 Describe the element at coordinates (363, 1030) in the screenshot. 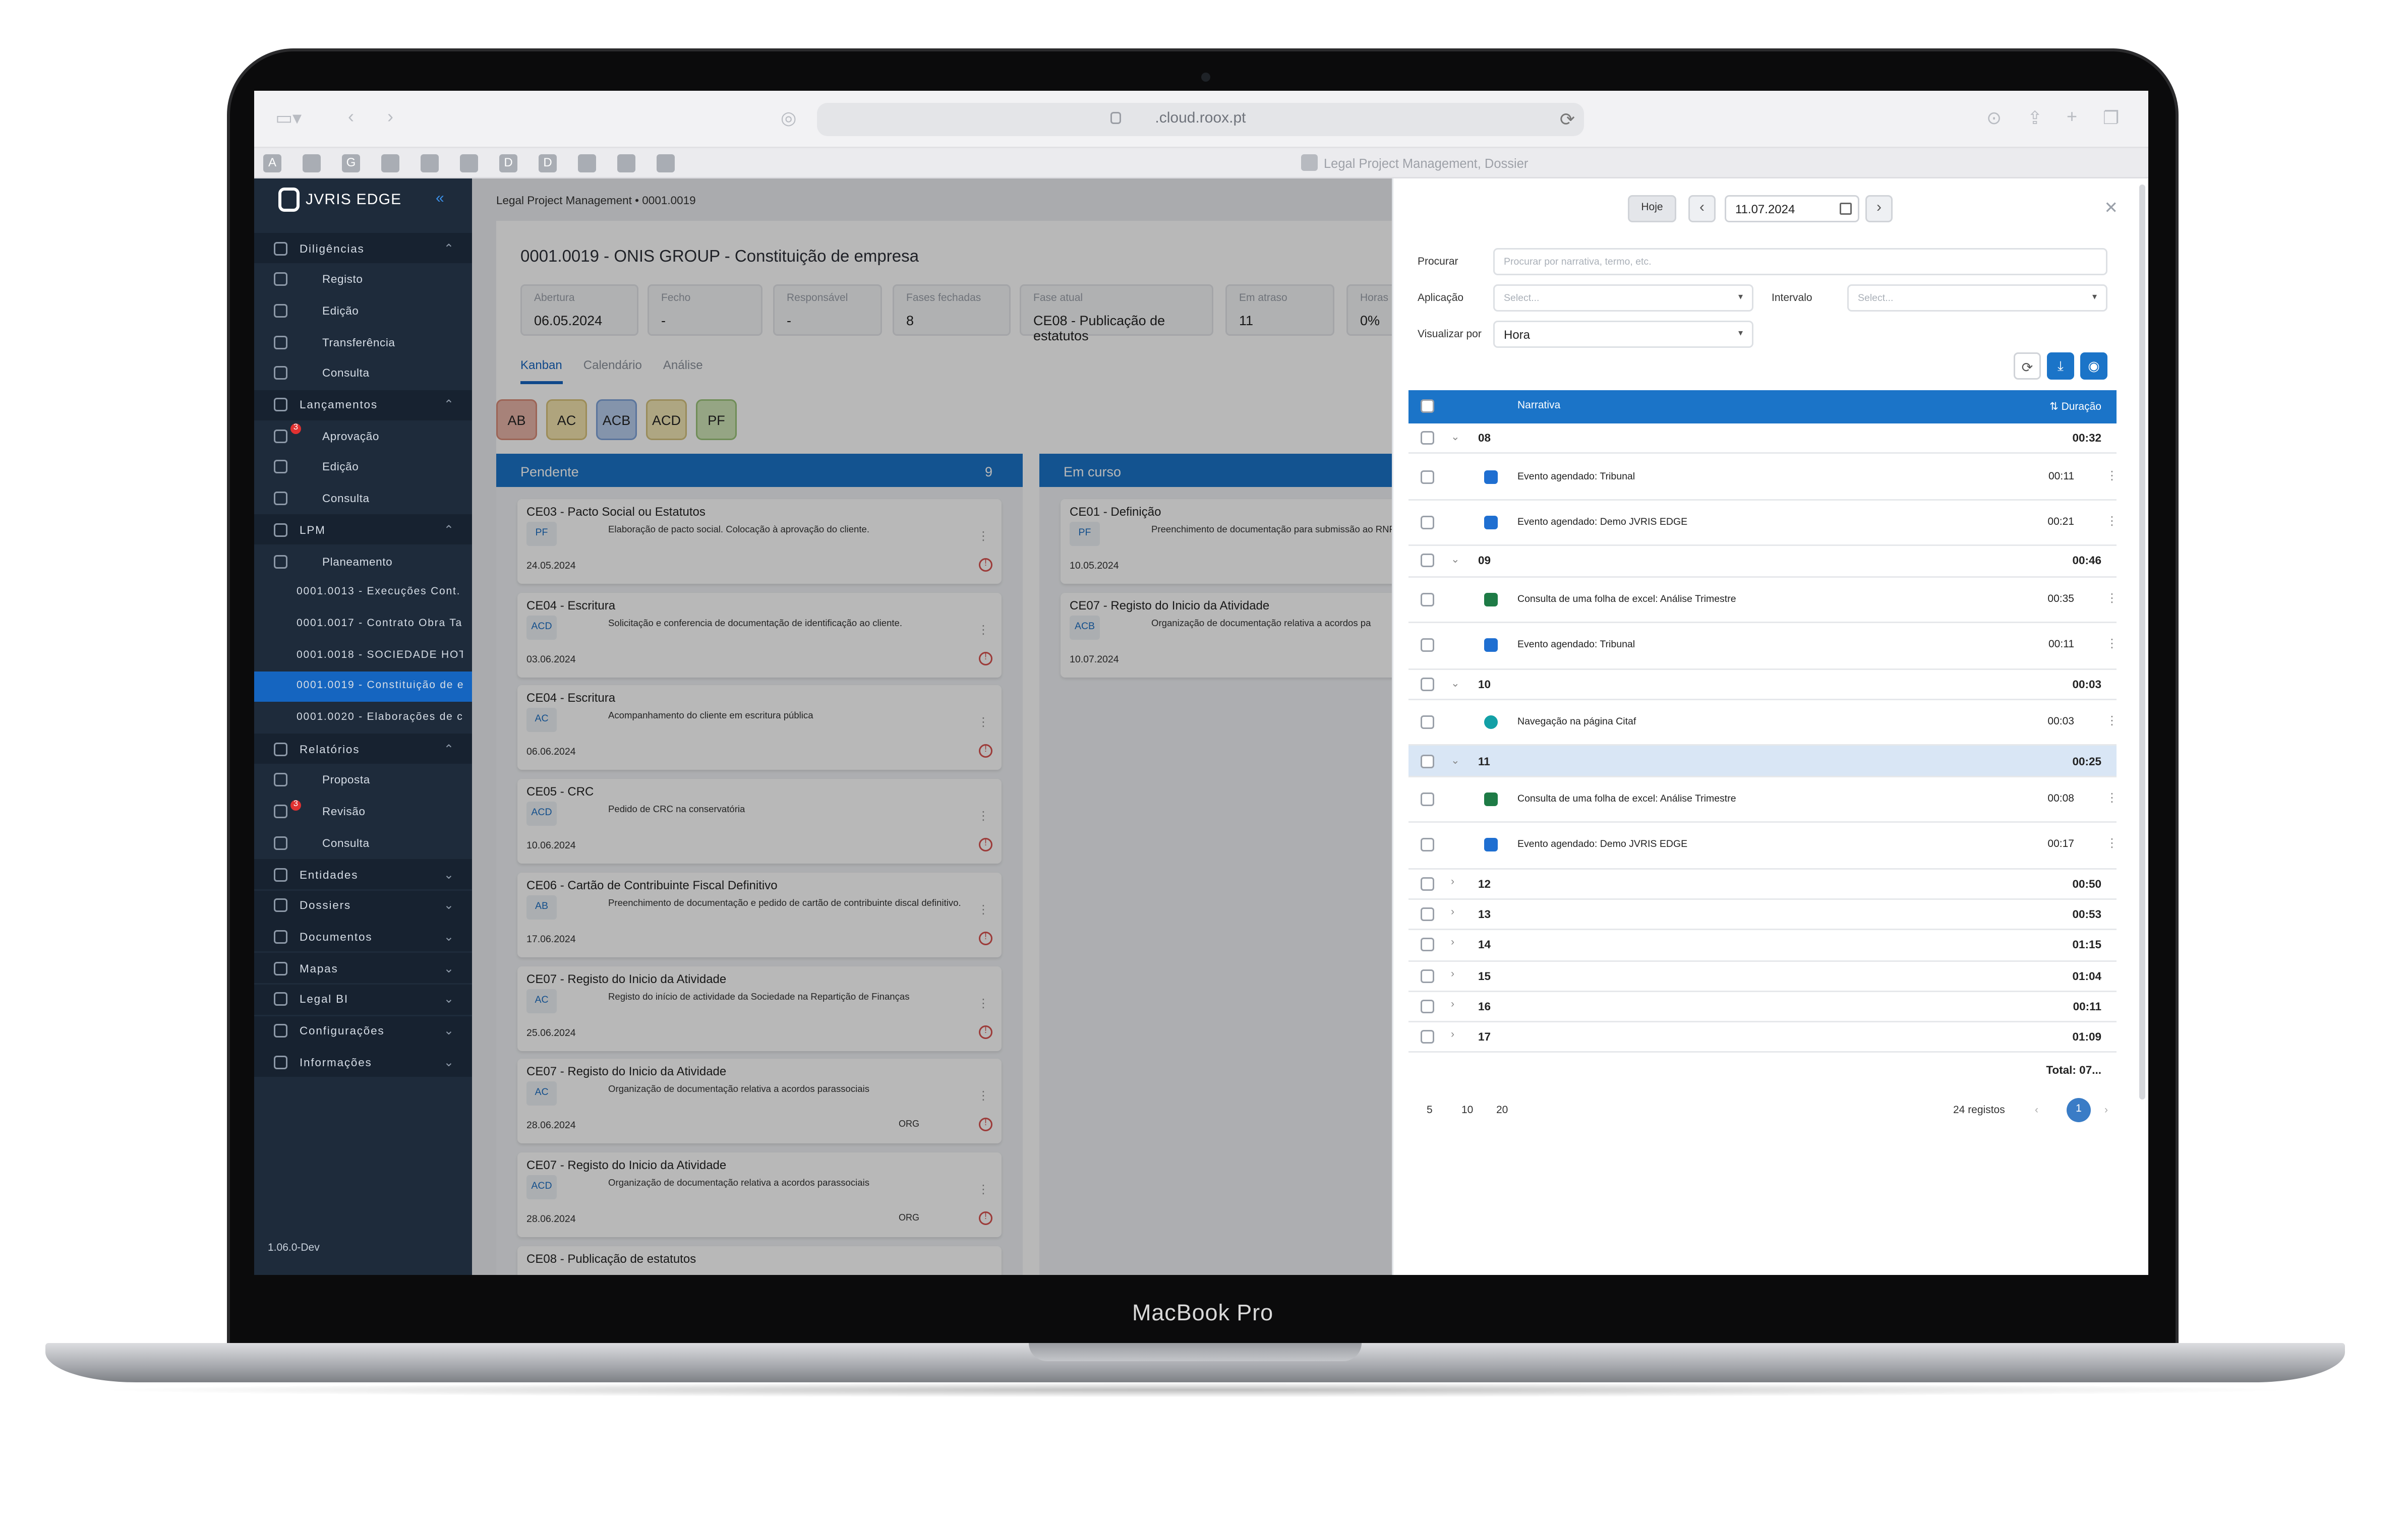

I see `sidebar-item: Configurações ⌄` at that location.